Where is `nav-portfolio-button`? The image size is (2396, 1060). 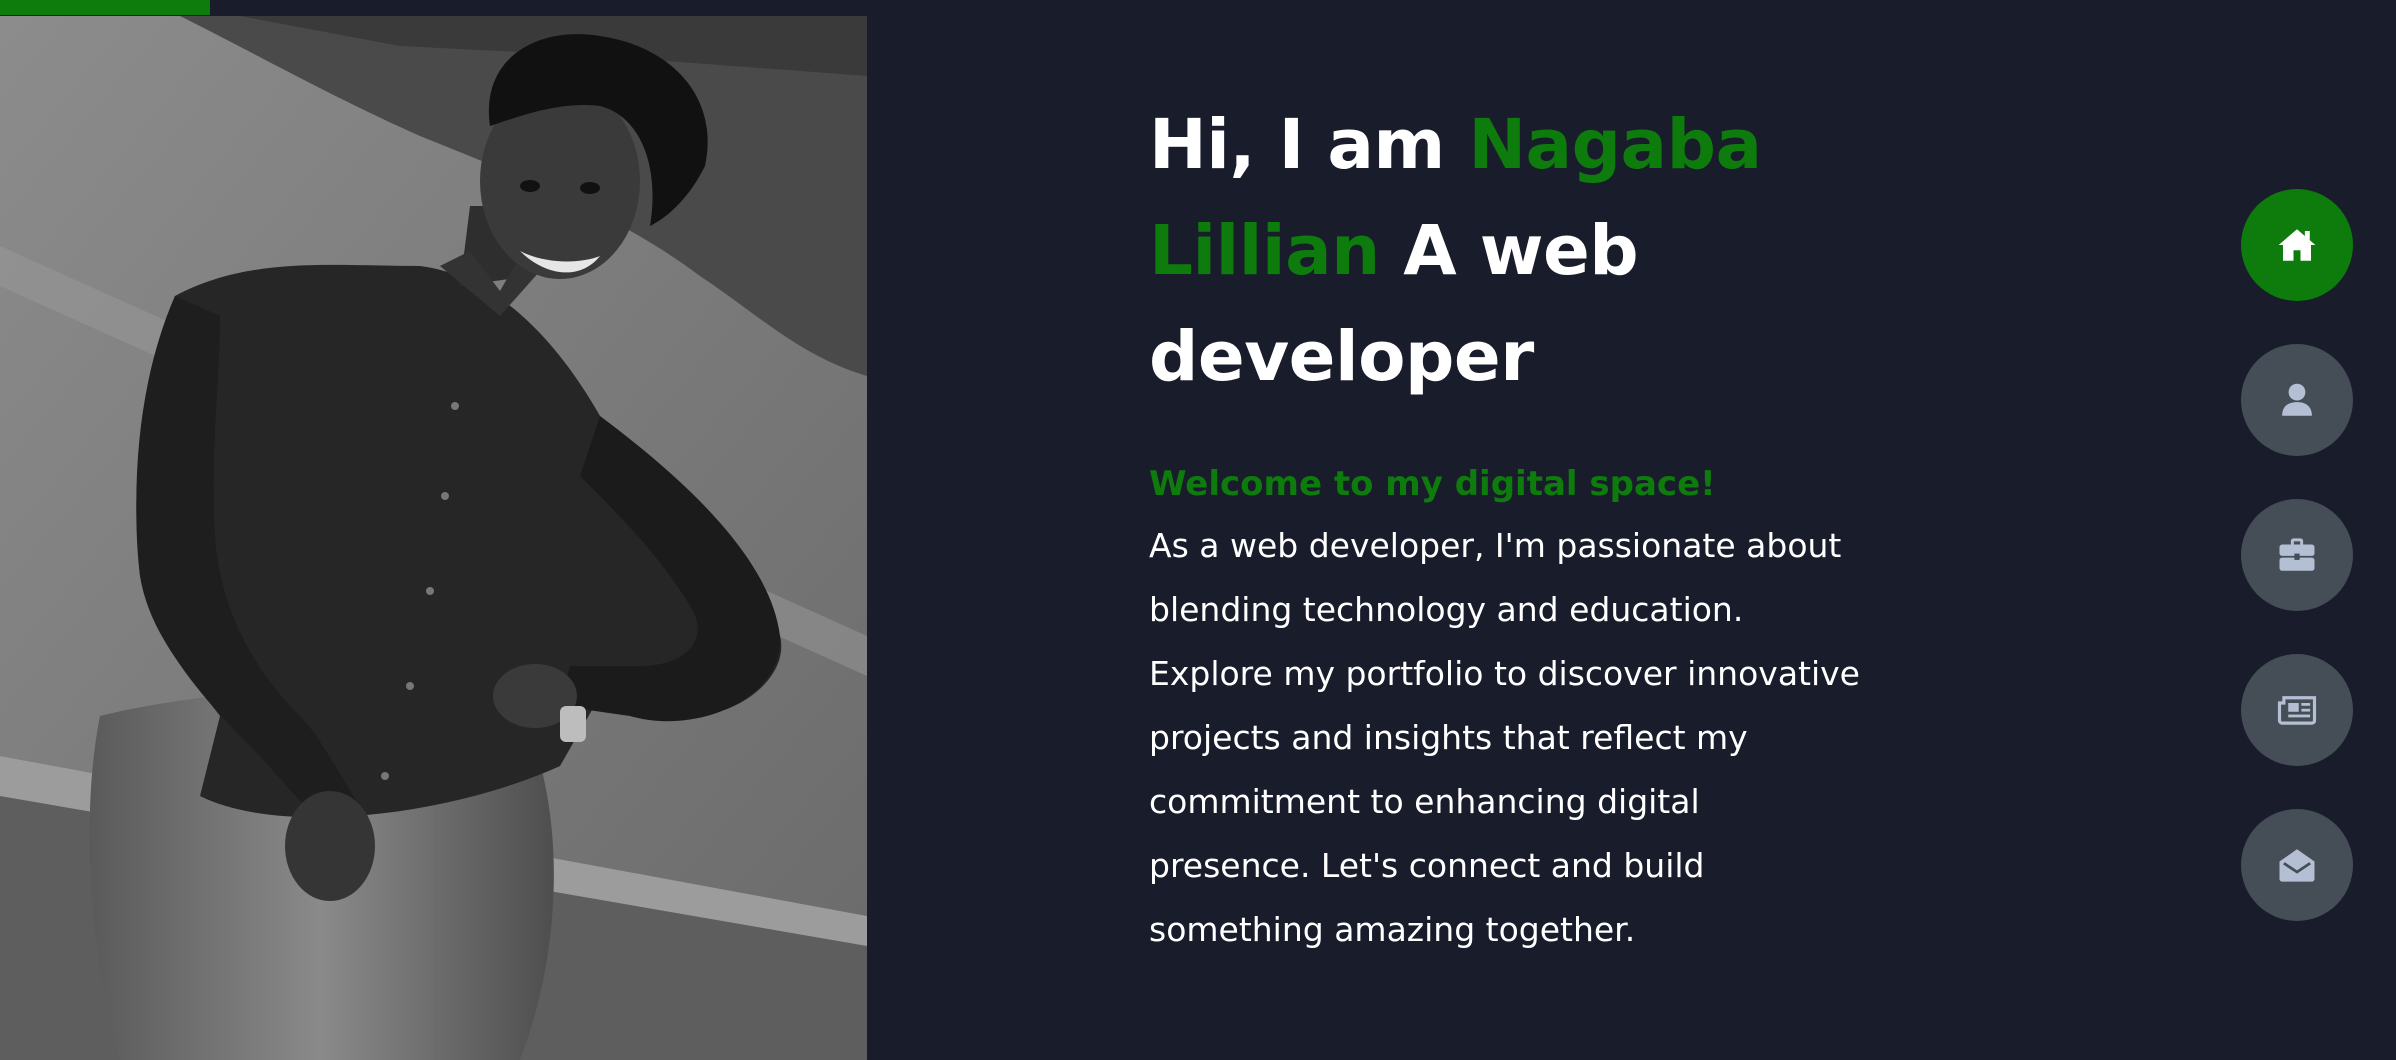 nav-portfolio-button is located at coordinates (2297, 555).